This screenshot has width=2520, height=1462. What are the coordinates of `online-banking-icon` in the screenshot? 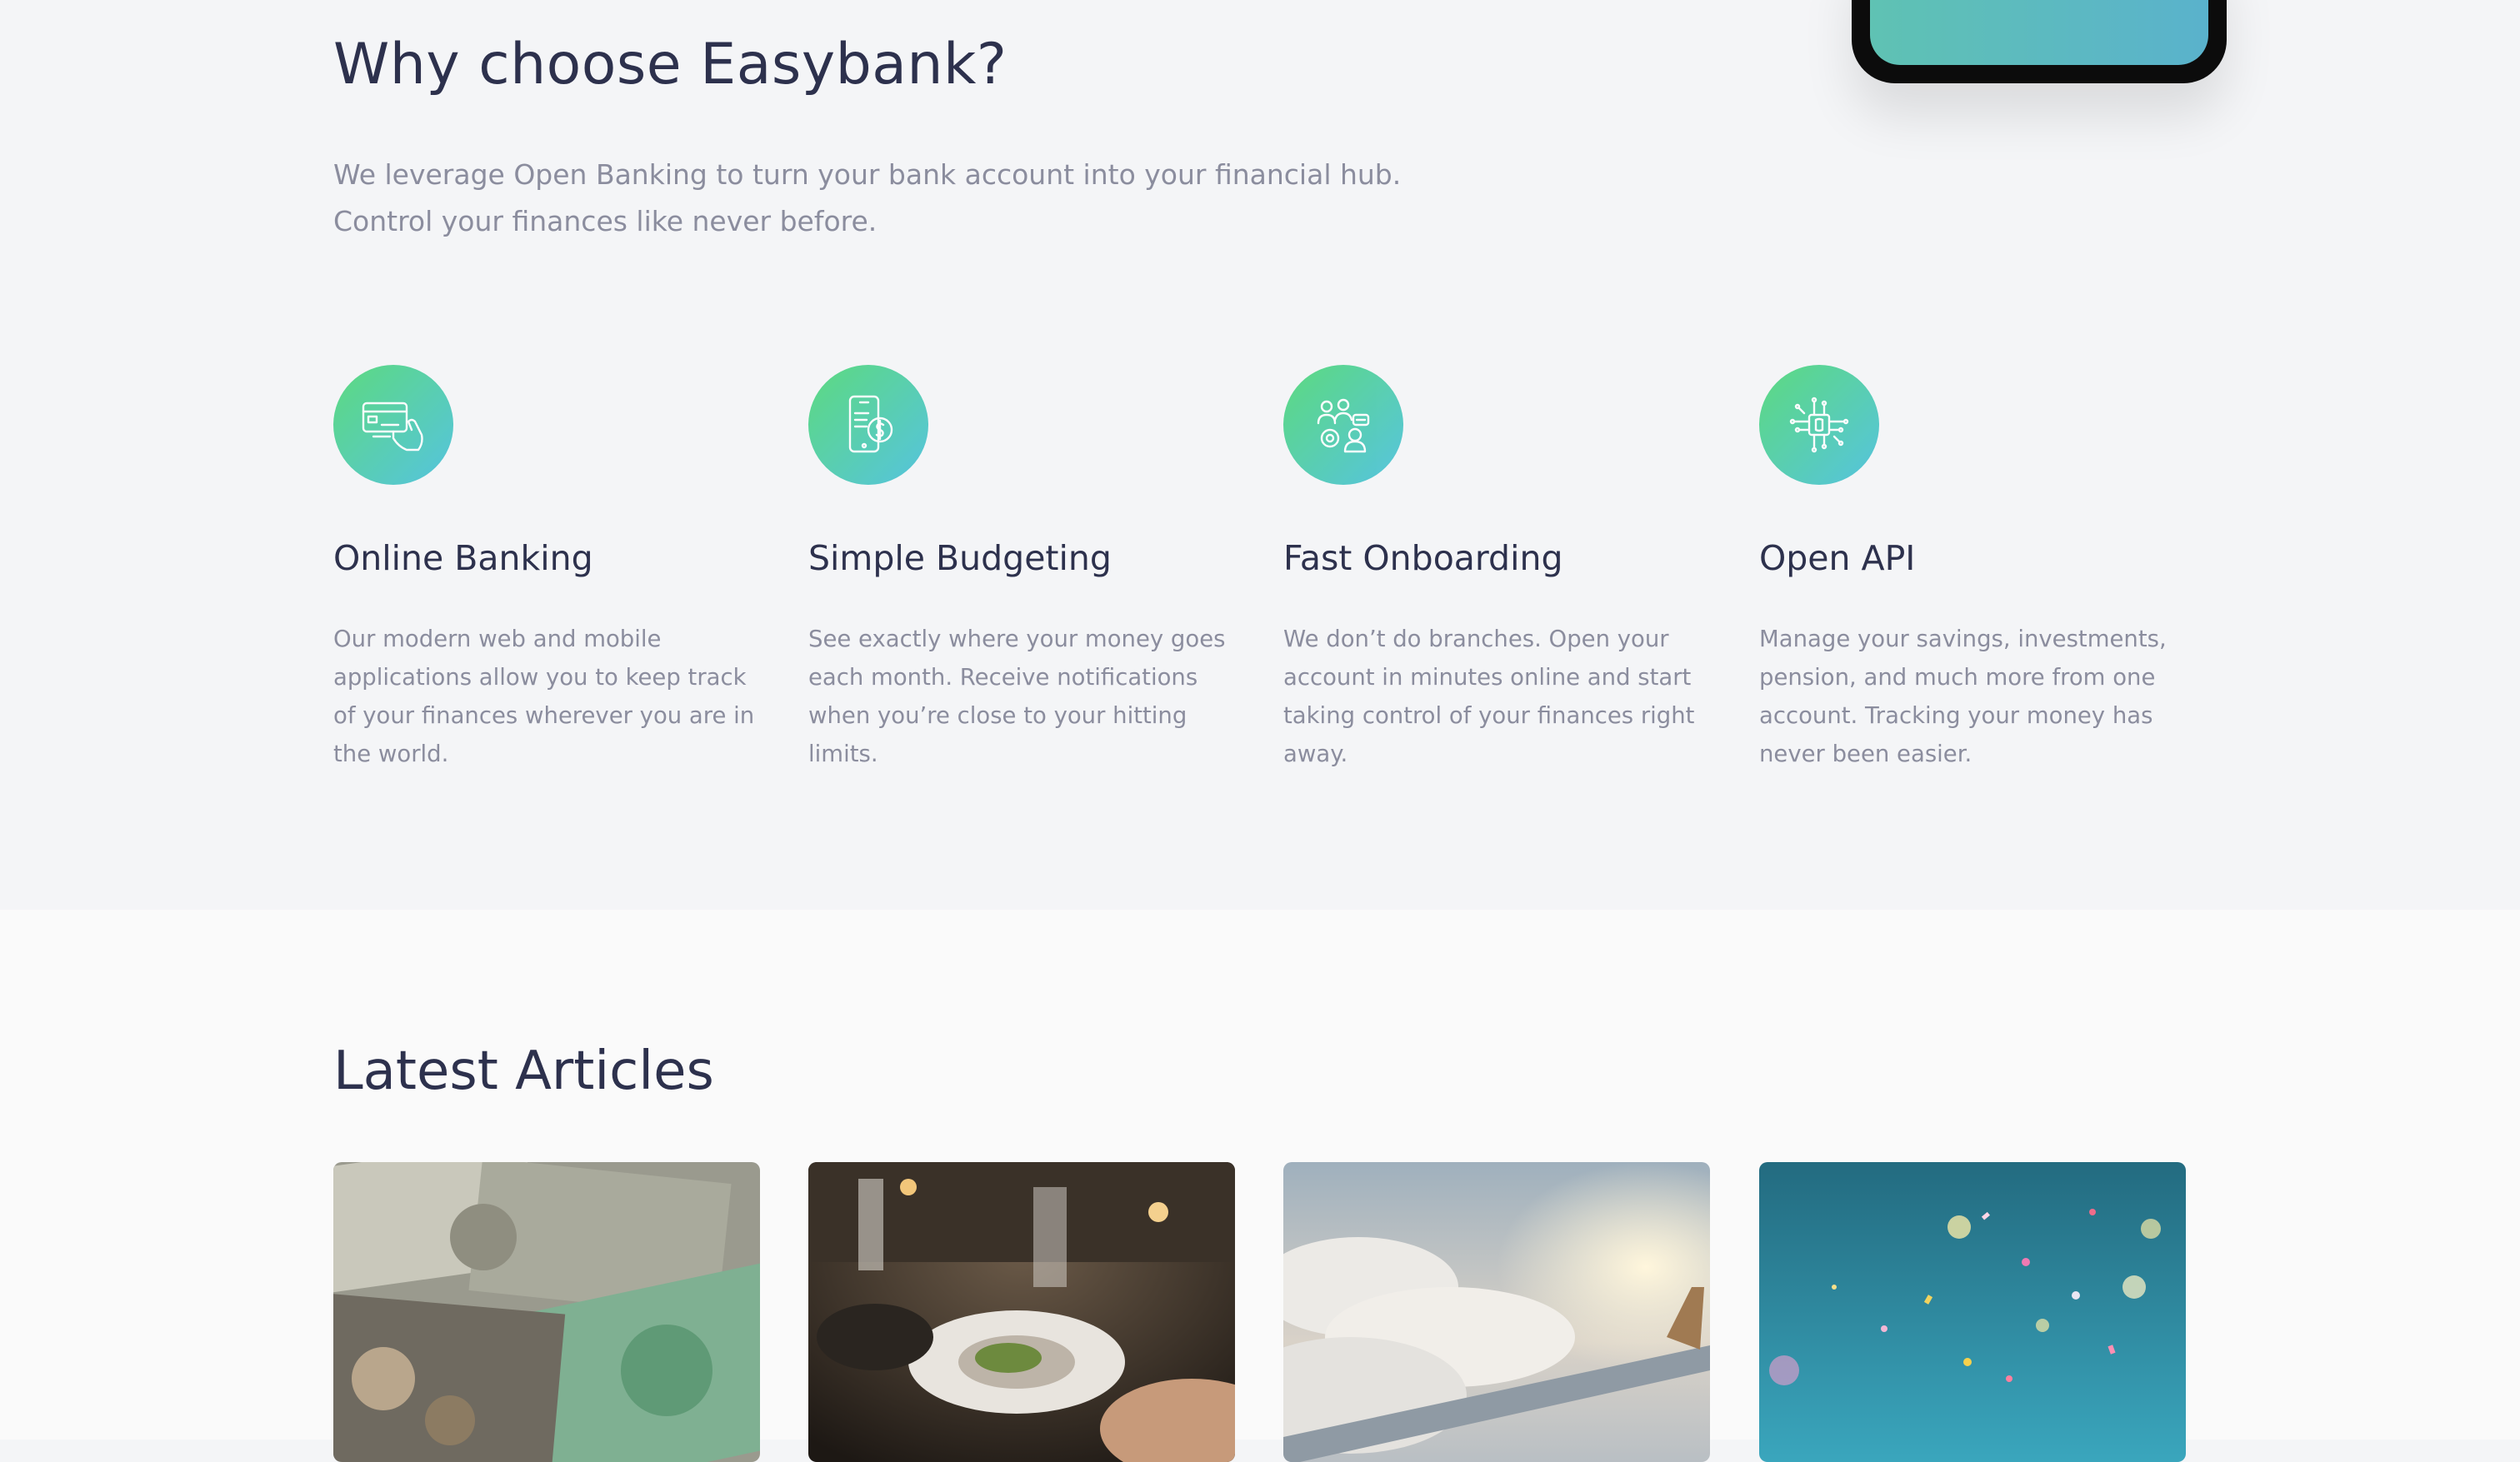 It's located at (393, 425).